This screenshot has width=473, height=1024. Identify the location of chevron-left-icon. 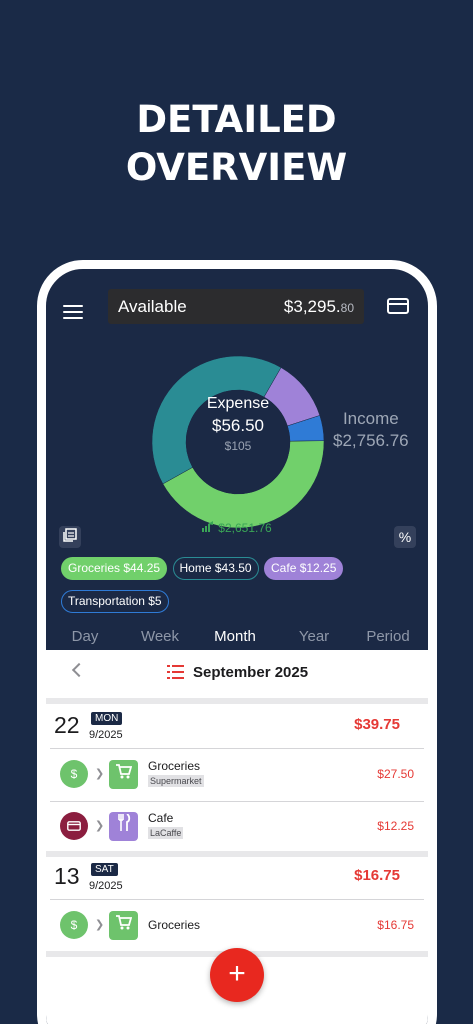
(79, 670).